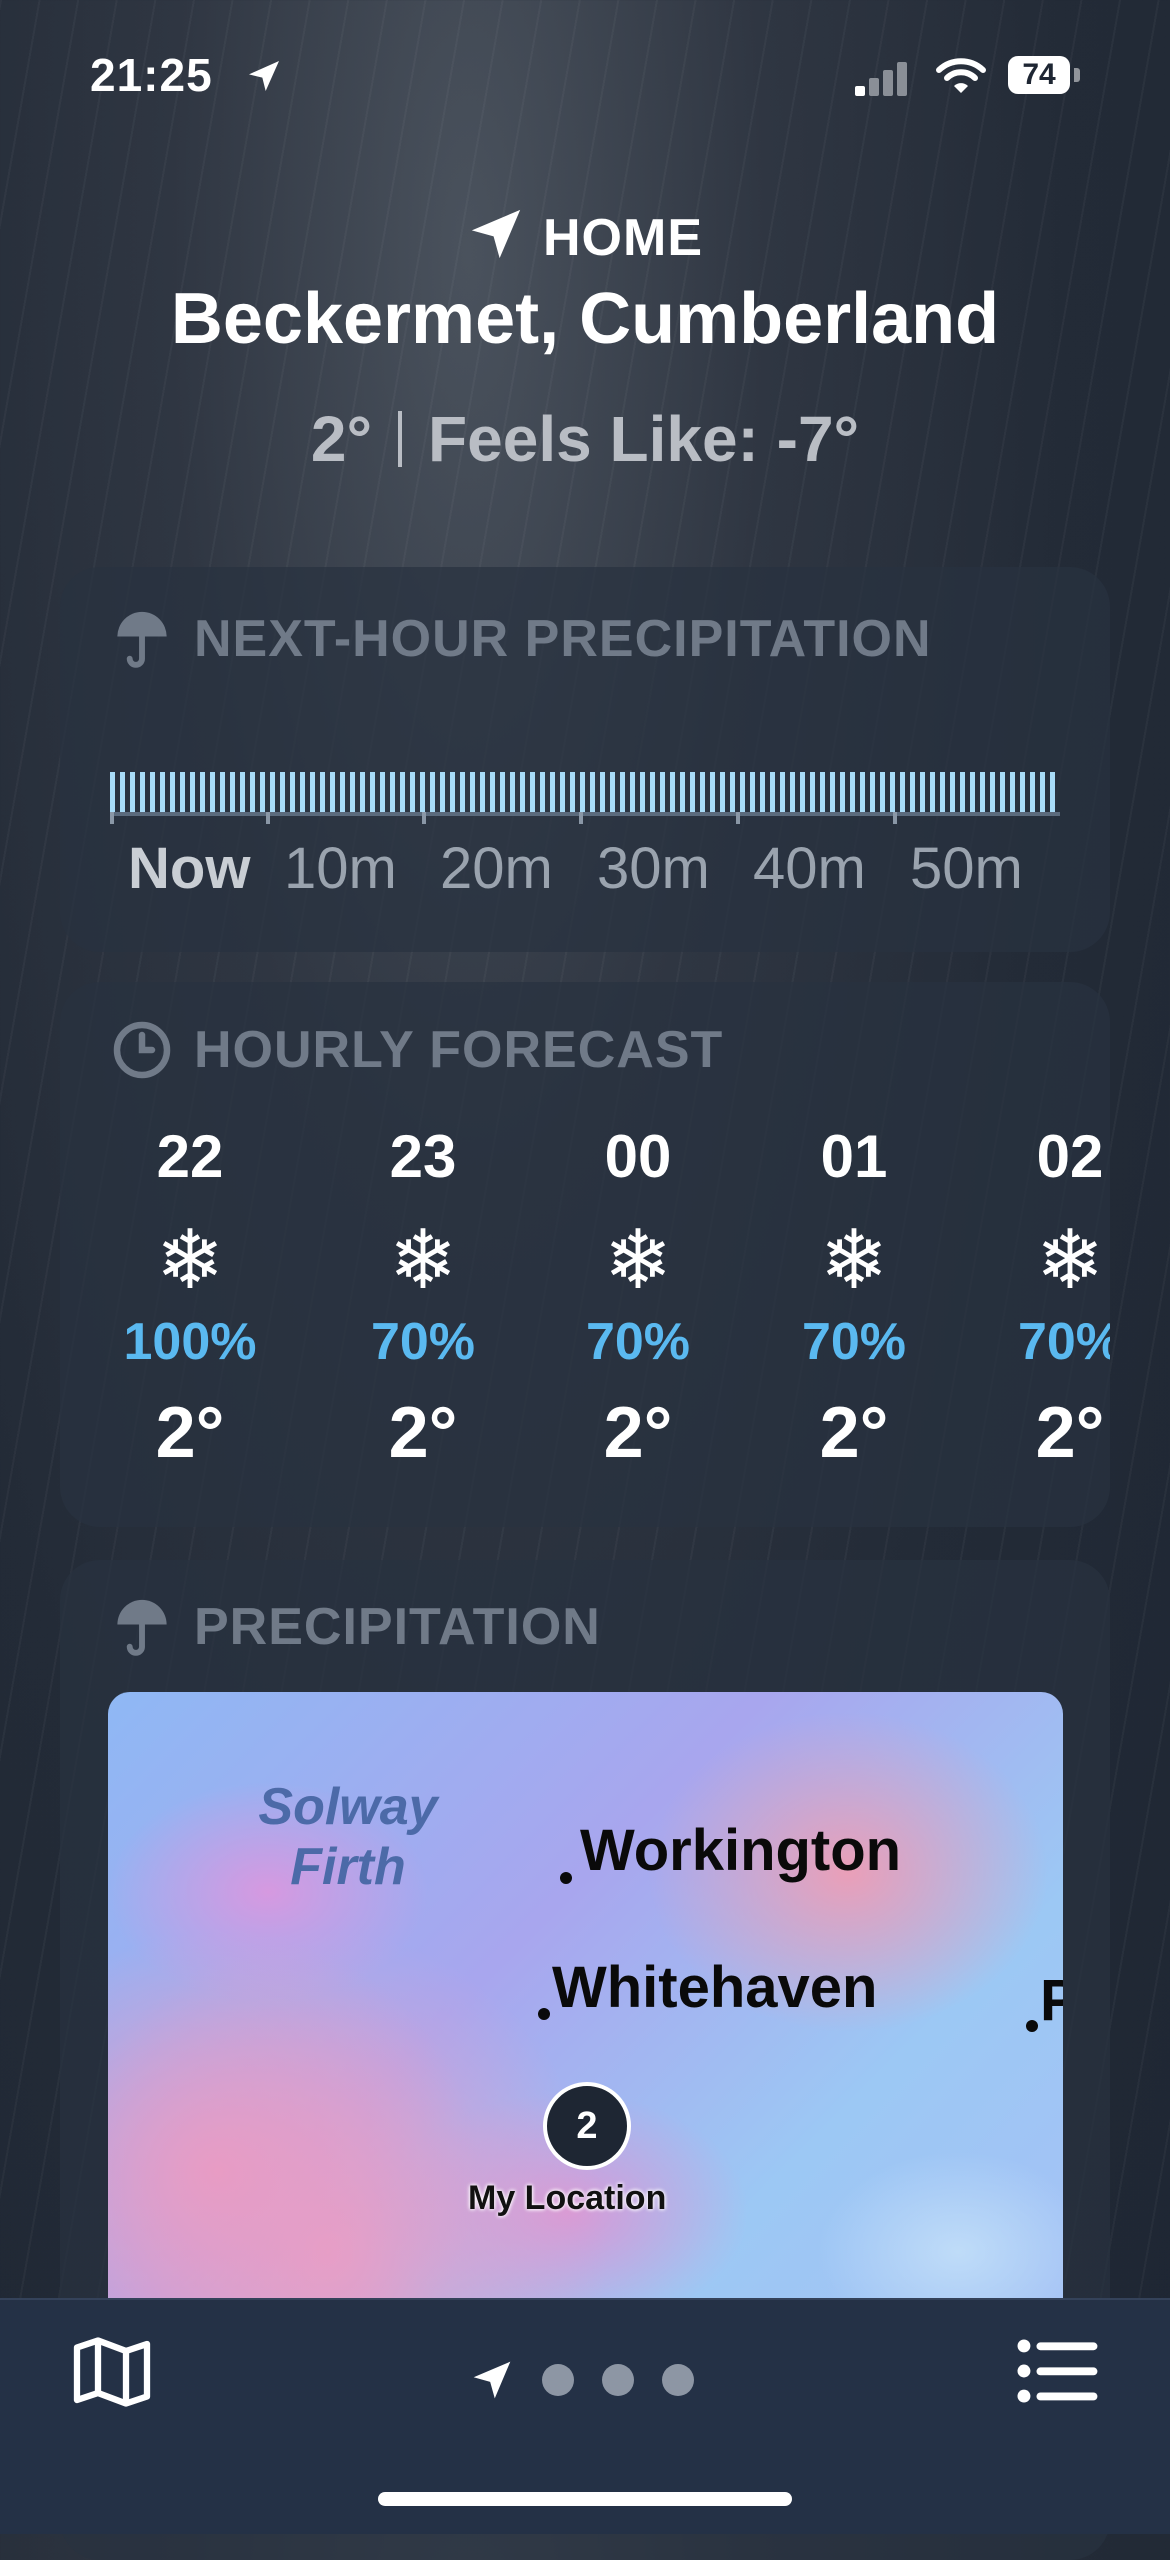 The width and height of the screenshot is (1170, 2560). I want to click on my-location-pin: 2, so click(587, 2126).